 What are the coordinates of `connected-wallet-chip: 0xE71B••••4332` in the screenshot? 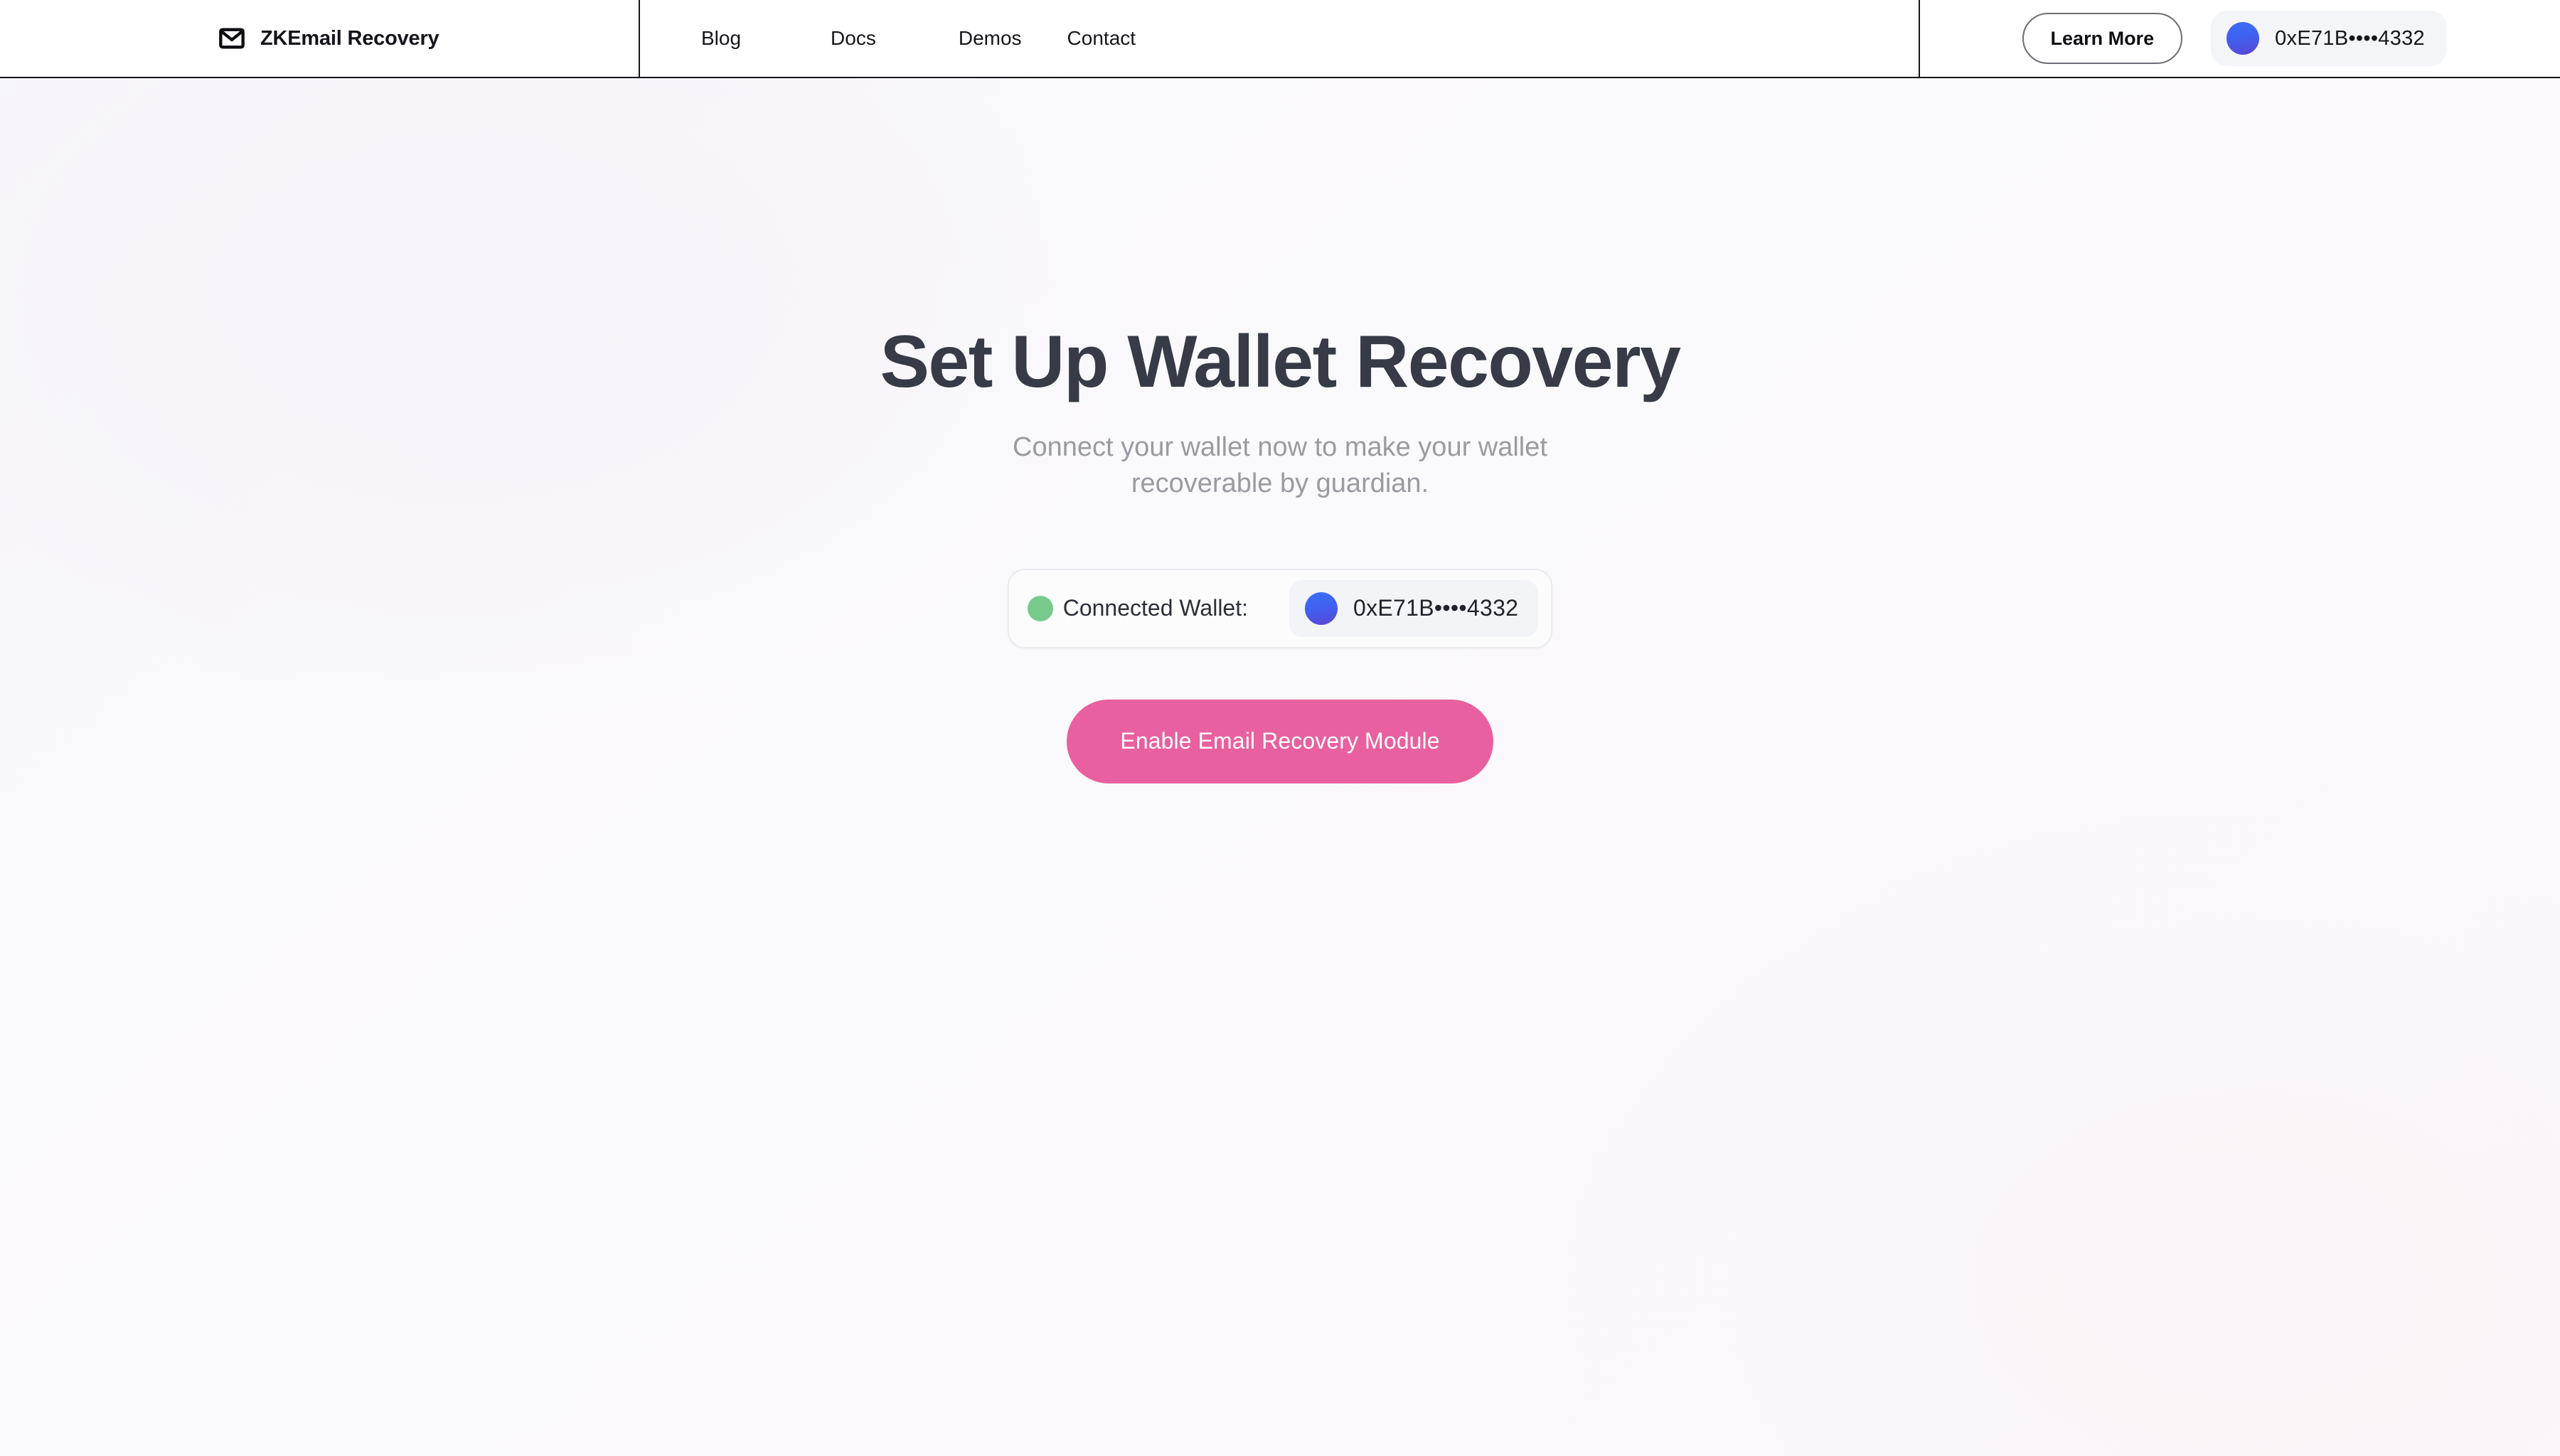 It's located at (1414, 608).